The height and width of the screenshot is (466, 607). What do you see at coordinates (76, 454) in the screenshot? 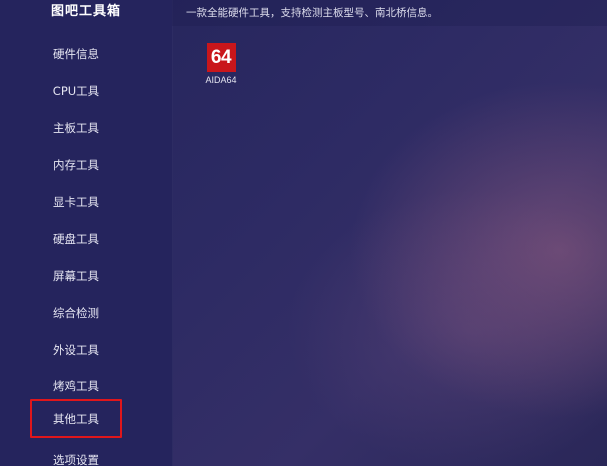
I see `sidebar-item-settings: 选项设置` at bounding box center [76, 454].